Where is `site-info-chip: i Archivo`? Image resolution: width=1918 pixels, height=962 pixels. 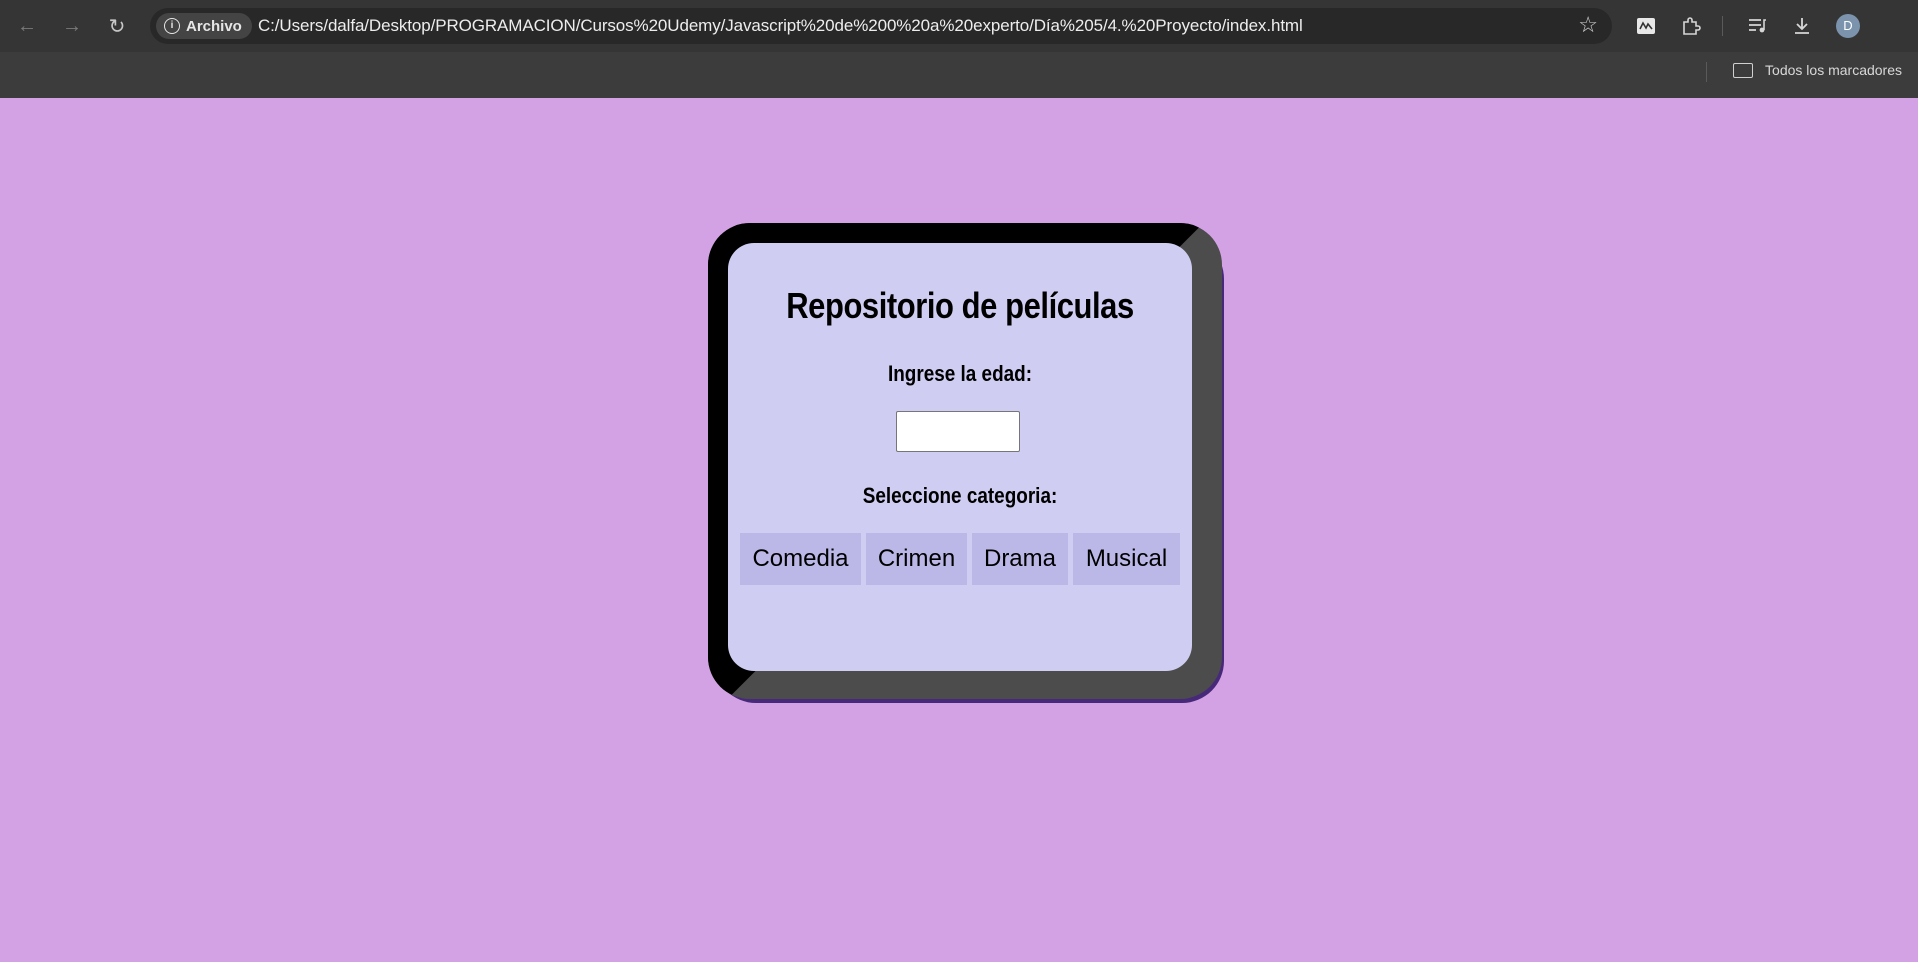
site-info-chip: i Archivo is located at coordinates (204, 26).